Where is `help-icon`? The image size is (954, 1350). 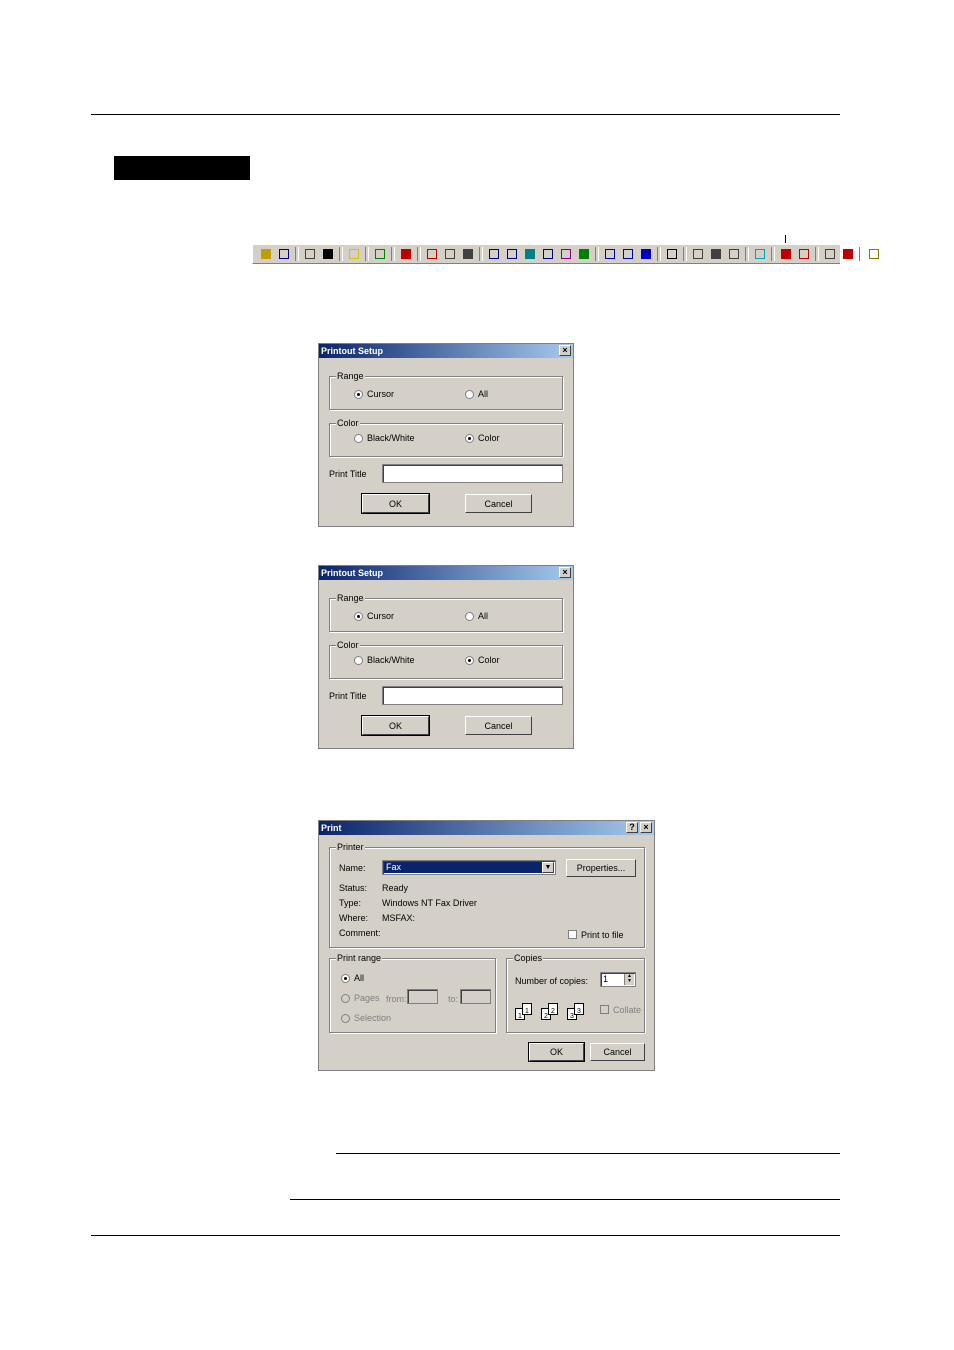
help-icon is located at coordinates (874, 254).